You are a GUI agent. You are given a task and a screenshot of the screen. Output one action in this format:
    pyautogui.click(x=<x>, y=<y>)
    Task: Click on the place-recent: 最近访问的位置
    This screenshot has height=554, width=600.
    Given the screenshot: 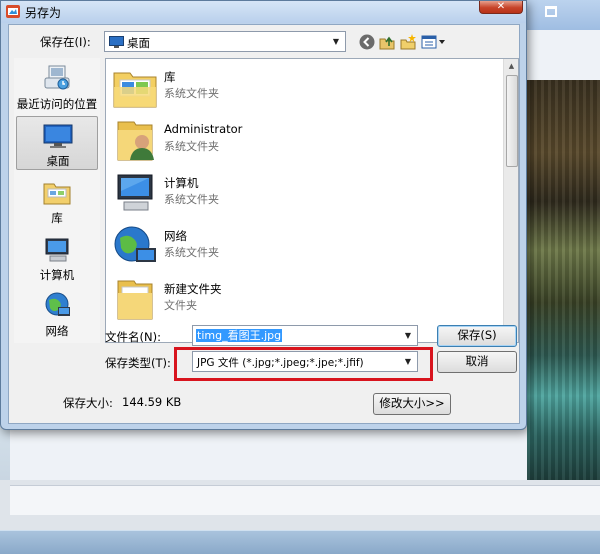 What is the action you would take?
    pyautogui.click(x=57, y=87)
    